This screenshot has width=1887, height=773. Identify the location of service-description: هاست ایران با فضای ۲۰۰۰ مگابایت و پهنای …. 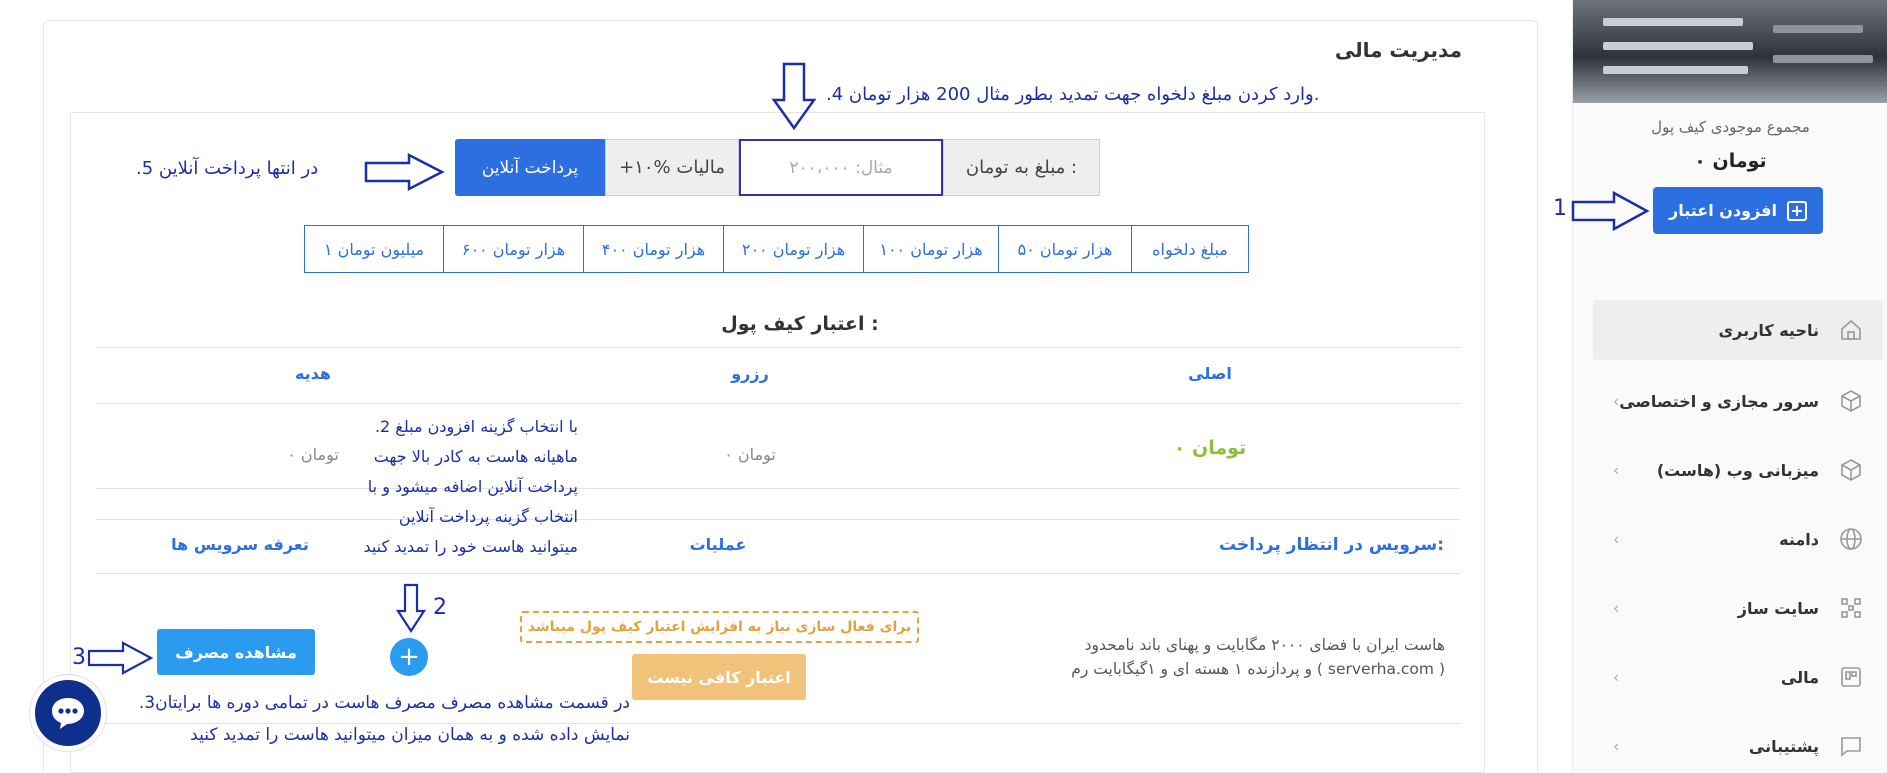
(1222, 657).